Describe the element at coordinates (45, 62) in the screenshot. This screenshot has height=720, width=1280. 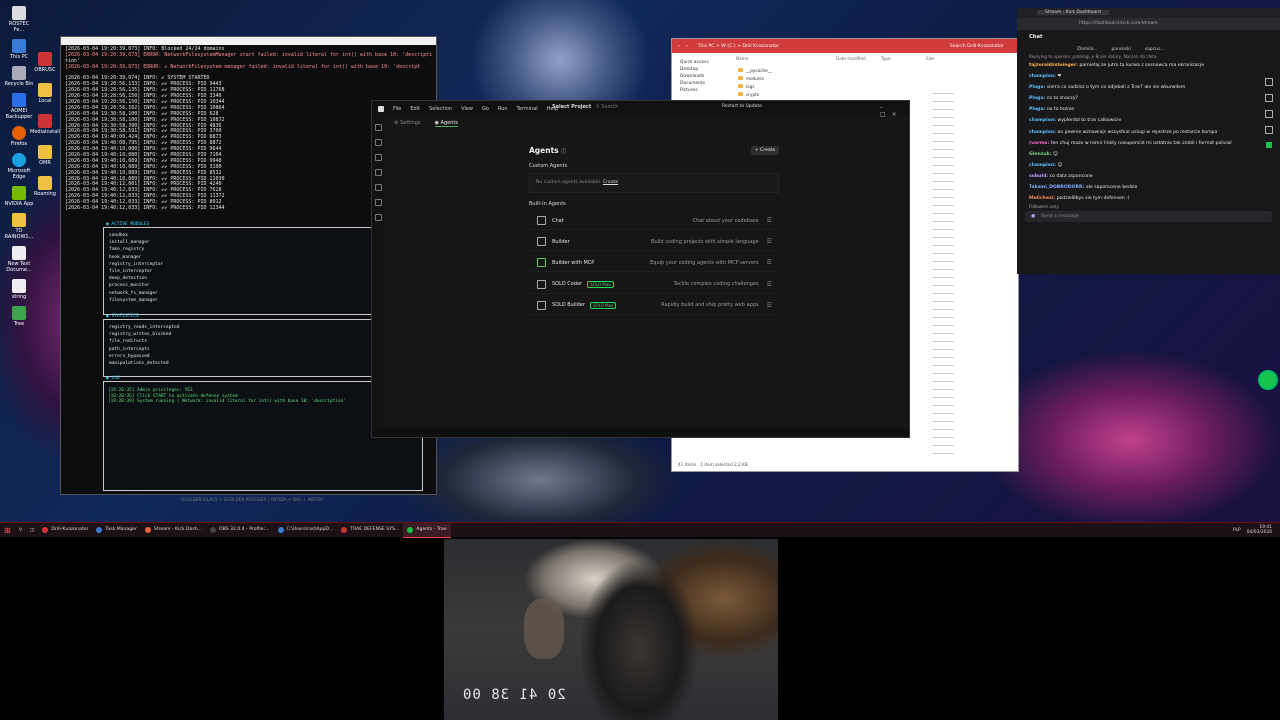
I see `desktop-icon: OBRUSC` at that location.